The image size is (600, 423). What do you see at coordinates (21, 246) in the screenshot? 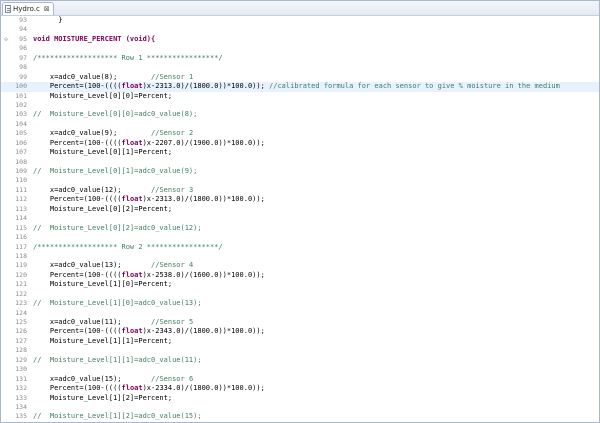
I see `line-number: 117` at bounding box center [21, 246].